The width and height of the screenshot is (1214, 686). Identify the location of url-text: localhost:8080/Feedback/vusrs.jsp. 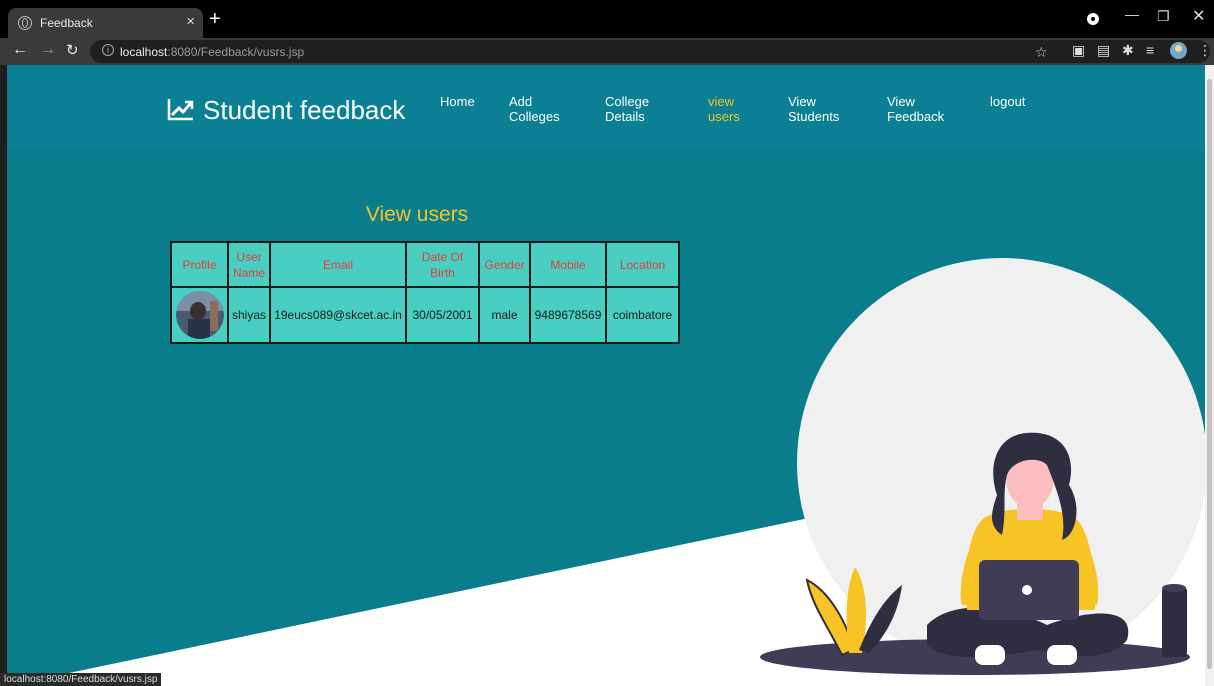
(212, 52).